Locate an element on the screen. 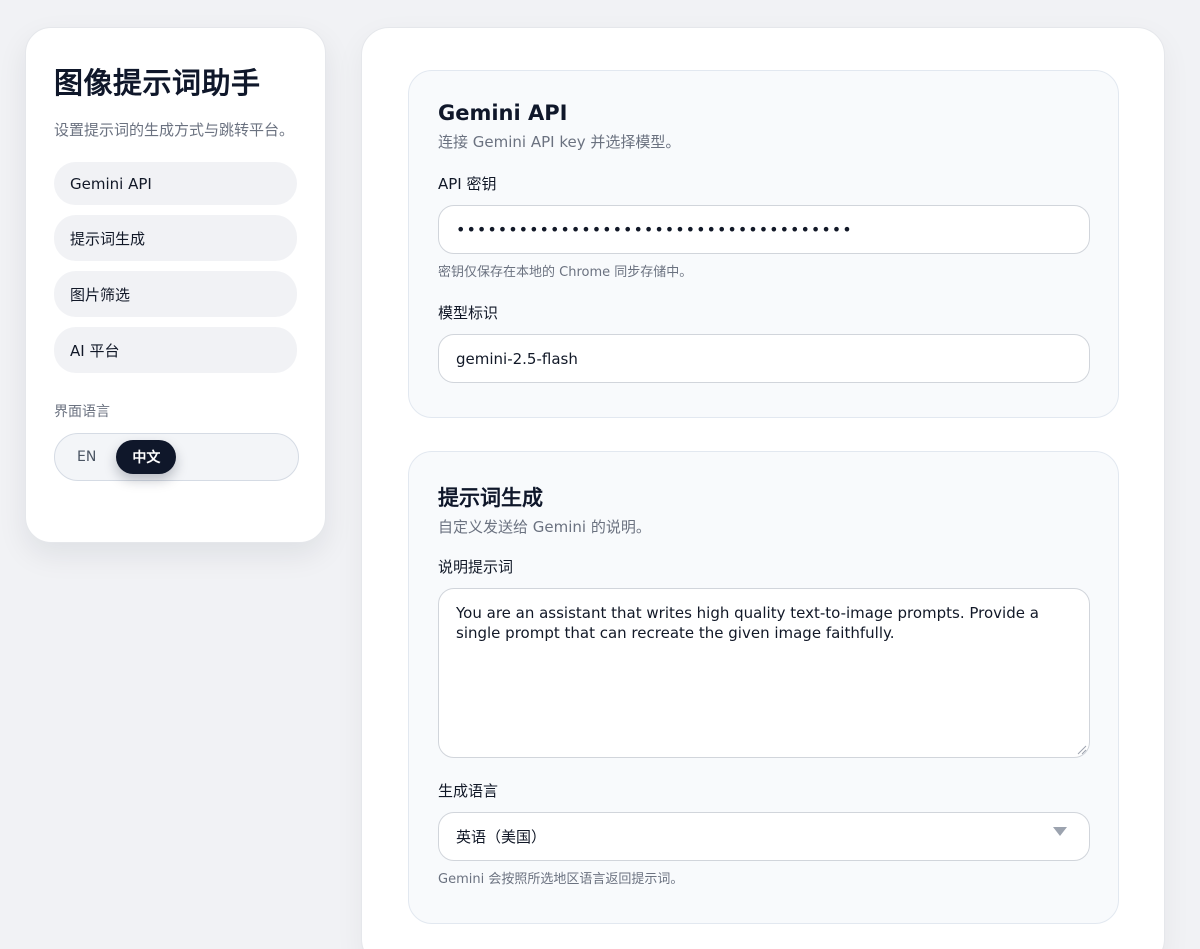  api-key-input: •••••••••••••••••••••••••••••••••••••• is located at coordinates (764, 229).